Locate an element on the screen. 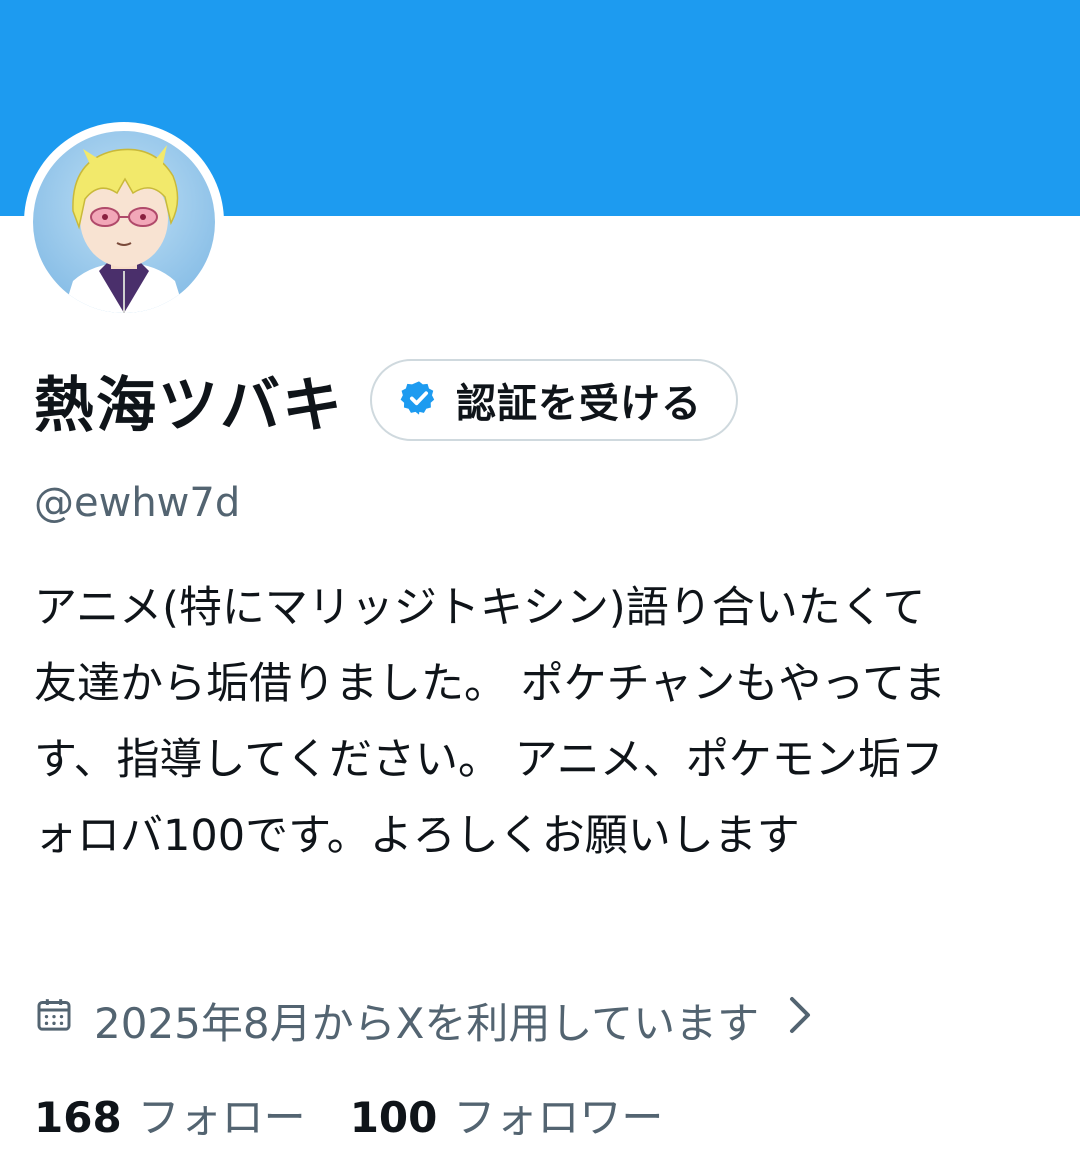 Image resolution: width=1080 pixels, height=1156 pixels. avatar is located at coordinates (124, 222).